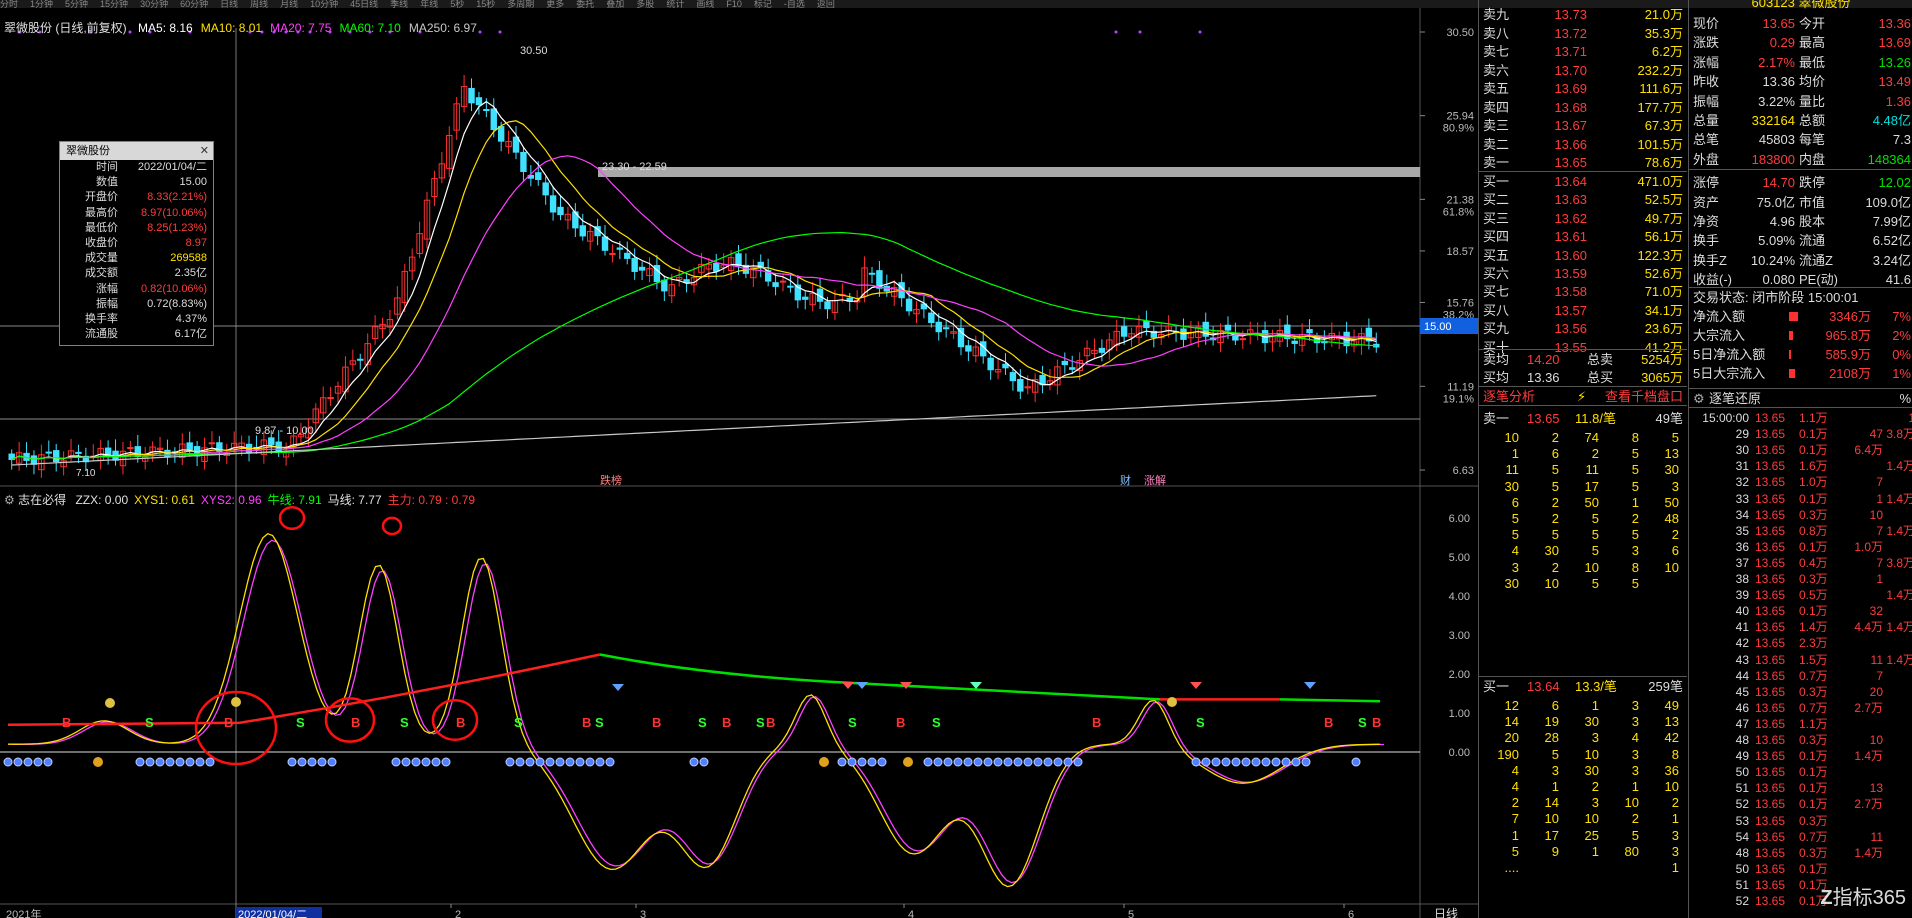  Describe the element at coordinates (1813, 514) in the screenshot. I see `tick-volume: 0.3万` at that location.